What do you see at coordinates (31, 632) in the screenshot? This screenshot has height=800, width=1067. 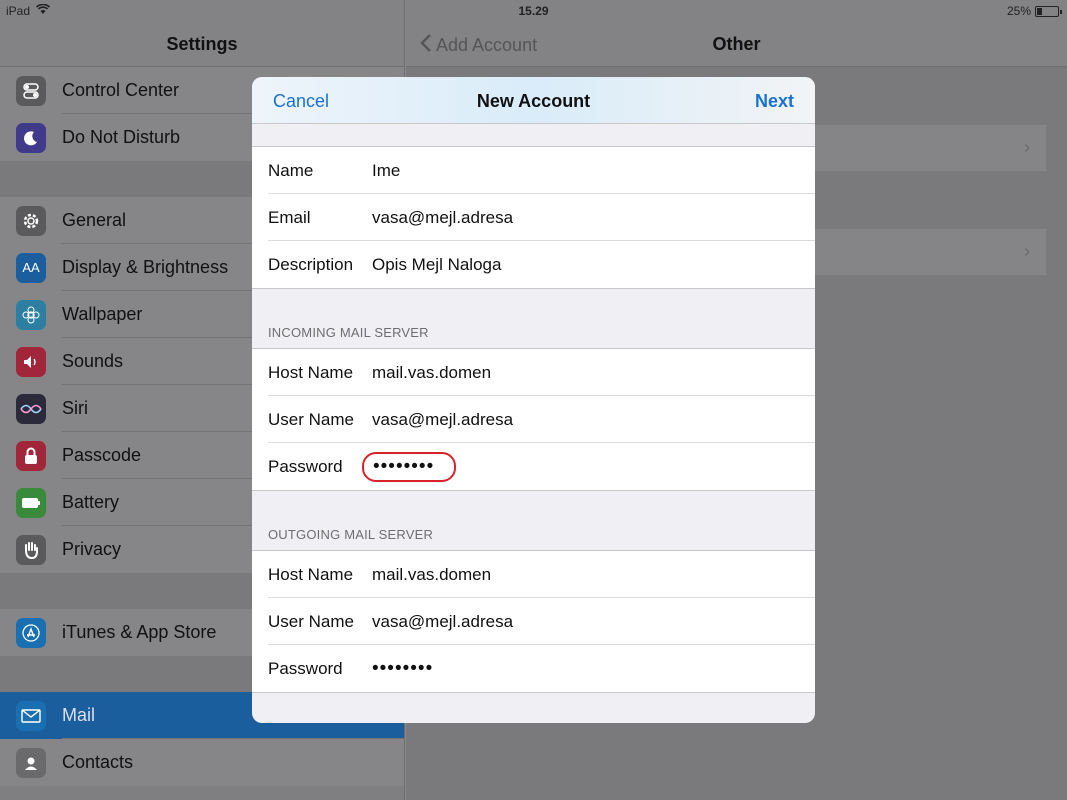 I see `app-store-icon` at bounding box center [31, 632].